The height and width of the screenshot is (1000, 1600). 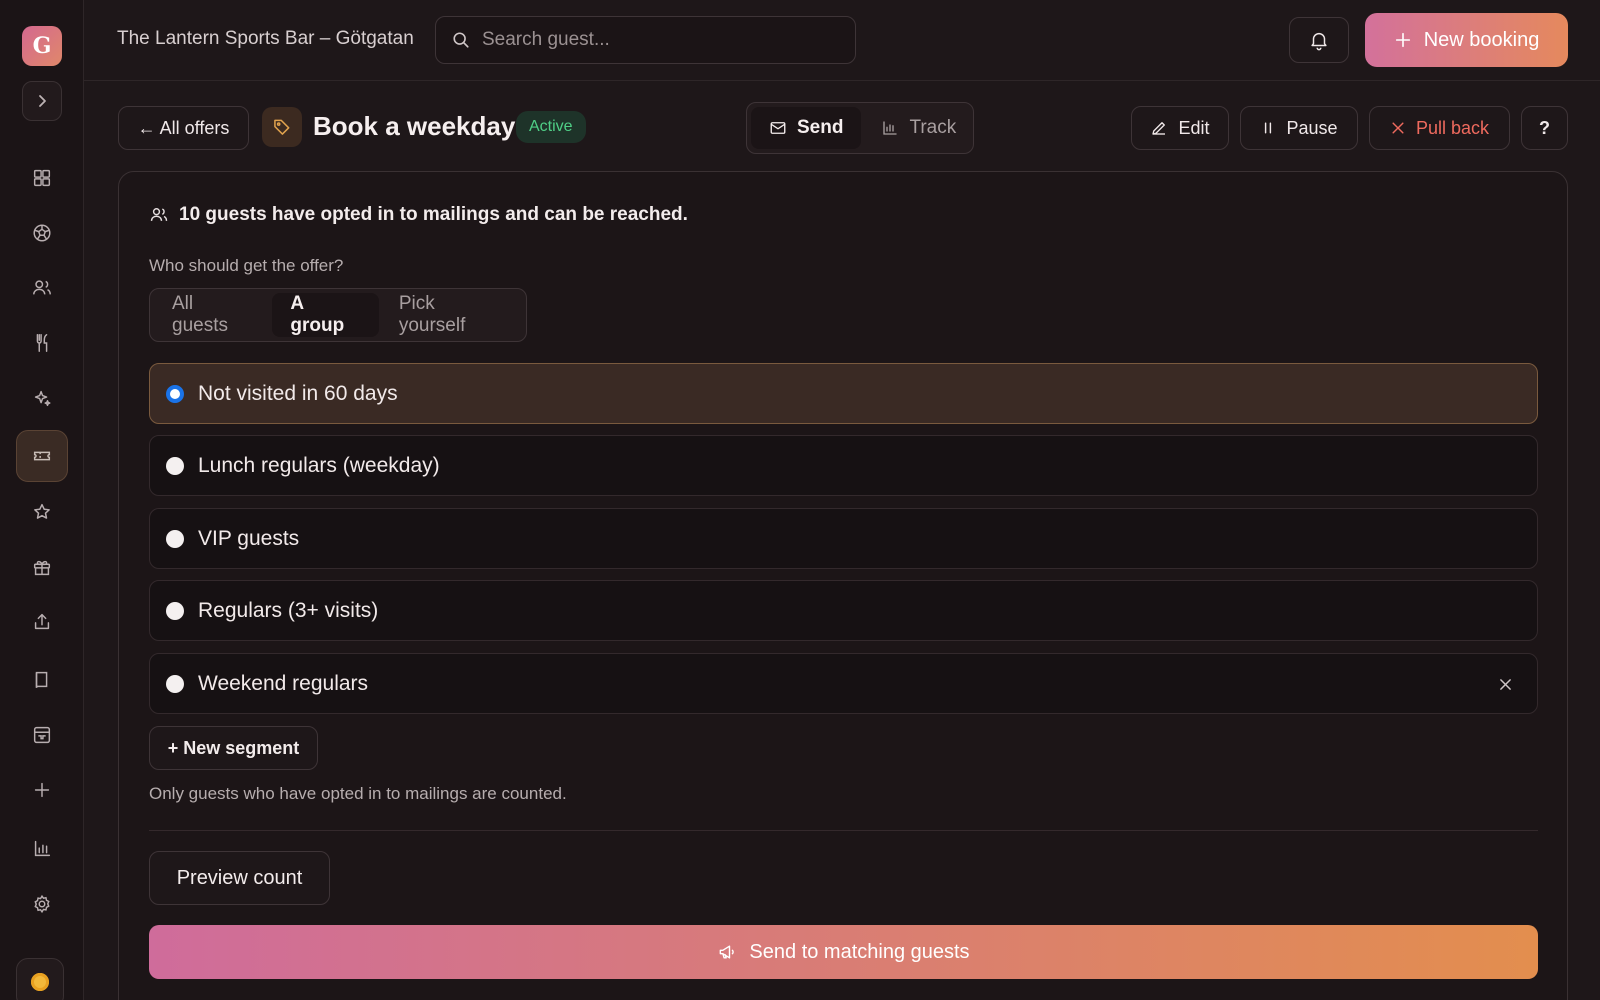 What do you see at coordinates (325, 315) in the screenshot?
I see `tab-a-group: A group` at bounding box center [325, 315].